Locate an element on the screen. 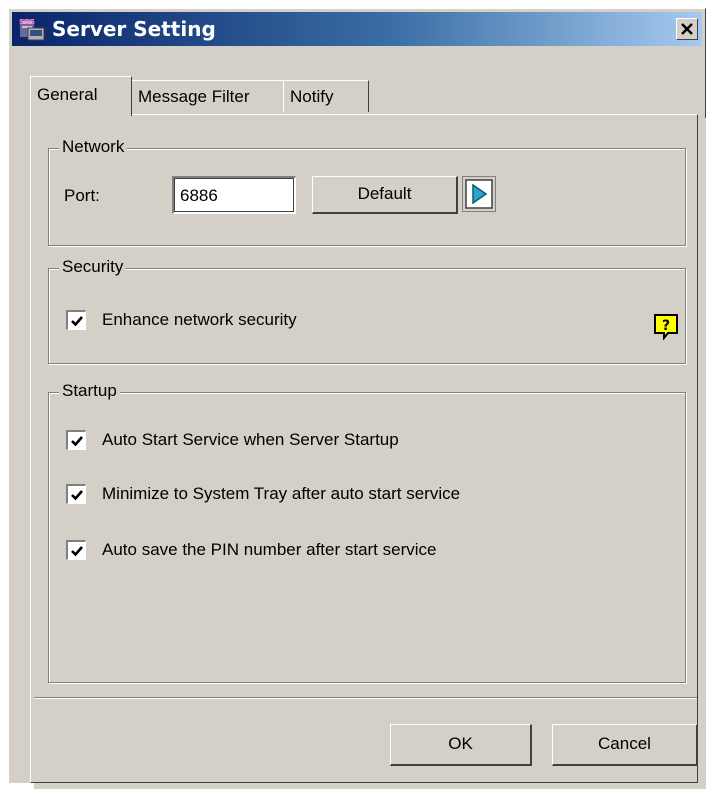 This screenshot has height=789, width=712. window-title: Server Setting is located at coordinates (134, 29).